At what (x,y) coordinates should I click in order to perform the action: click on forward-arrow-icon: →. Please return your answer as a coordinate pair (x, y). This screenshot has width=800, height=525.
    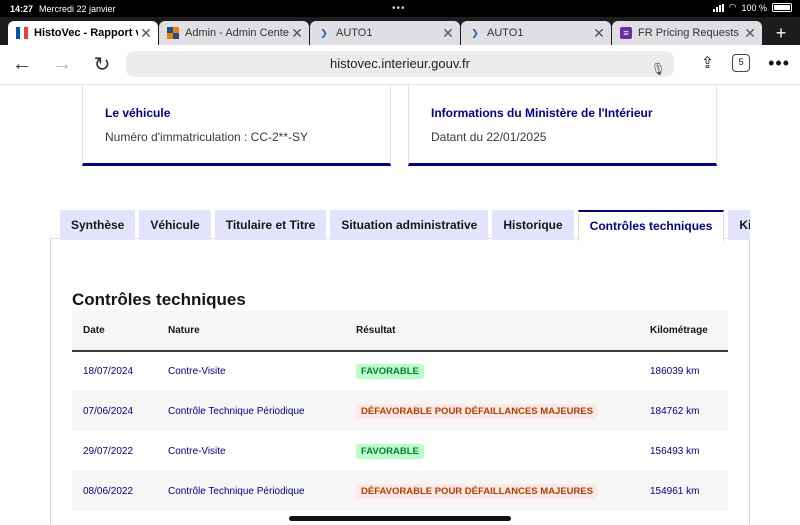
    Looking at the image, I should click on (62, 65).